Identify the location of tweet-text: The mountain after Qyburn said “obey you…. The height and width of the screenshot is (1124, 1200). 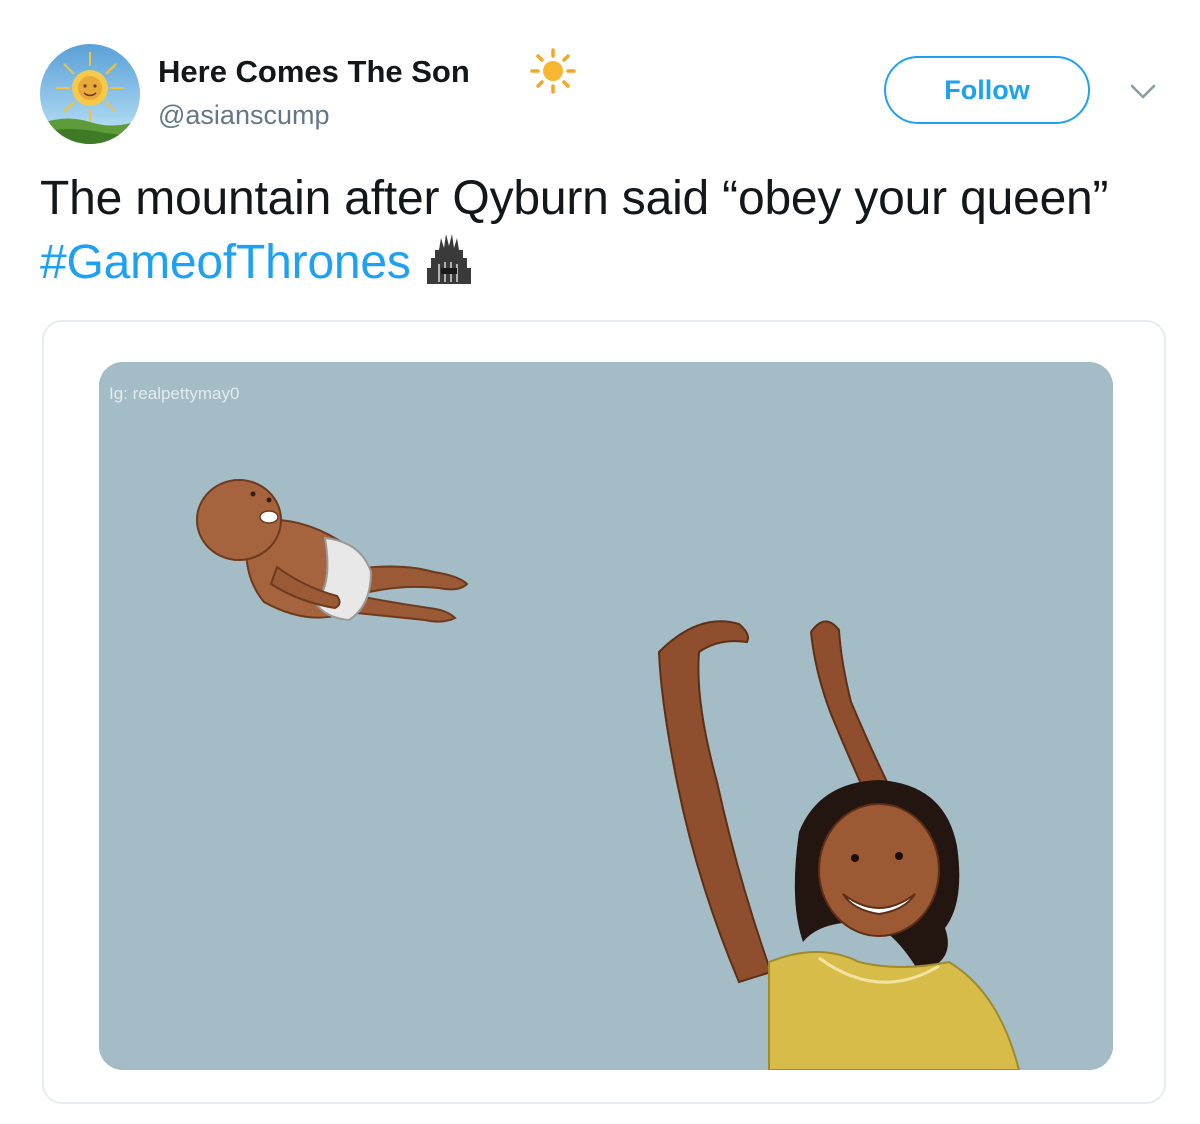
(605, 231).